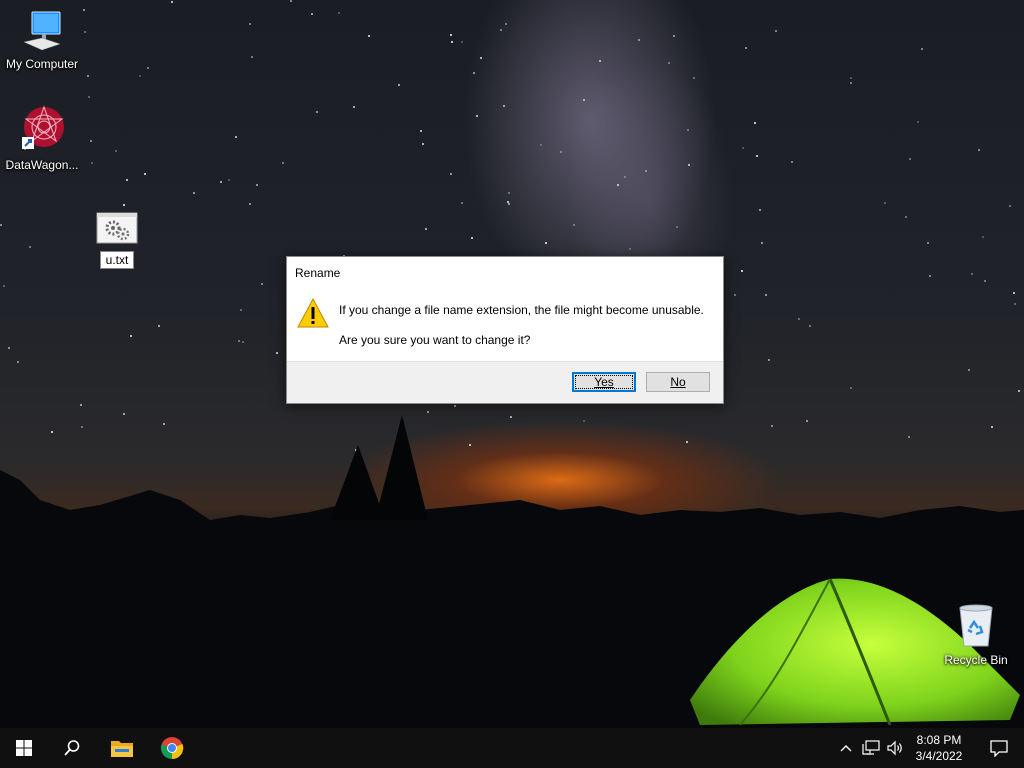  What do you see at coordinates (939, 740) in the screenshot?
I see `clock-time: 8:08 PM` at bounding box center [939, 740].